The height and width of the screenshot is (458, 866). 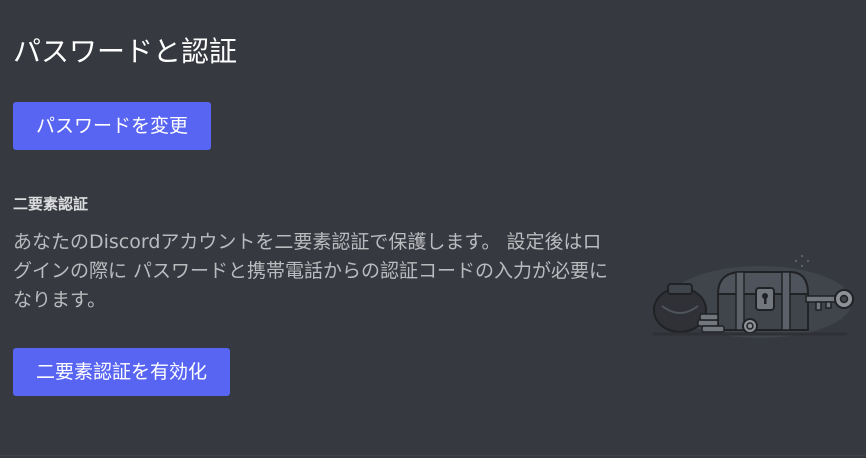 I want to click on chest-icon, so click(x=763, y=301).